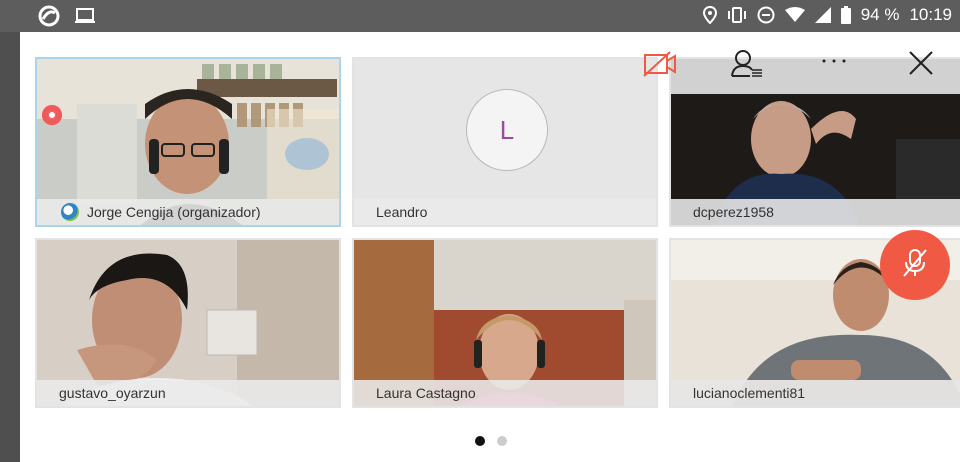  Describe the element at coordinates (845, 15) in the screenshot. I see `battery-icon` at that location.